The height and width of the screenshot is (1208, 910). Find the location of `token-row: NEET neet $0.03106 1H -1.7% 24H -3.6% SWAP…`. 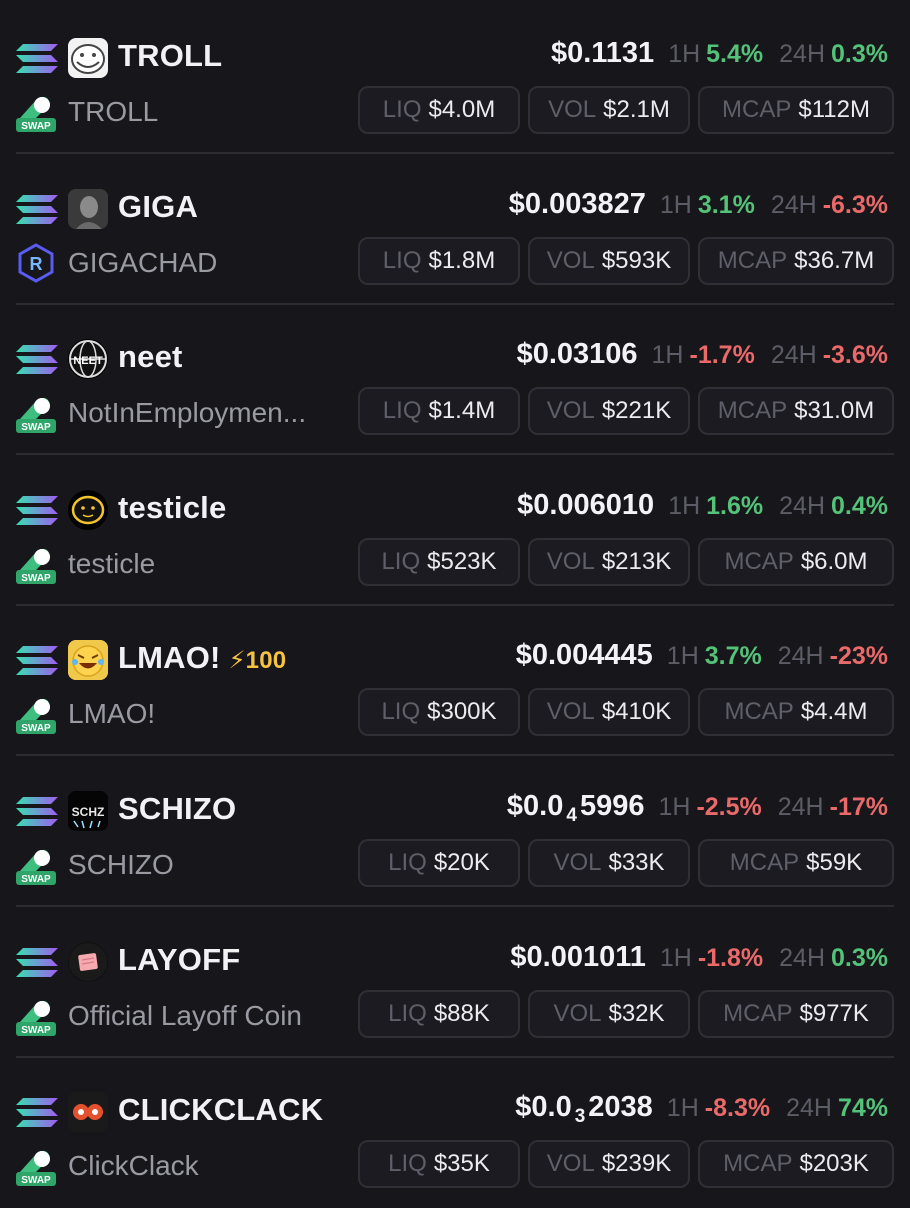

token-row: NEET neet $0.03106 1H -1.7% 24H -3.6% SWAP… is located at coordinates (455, 380).